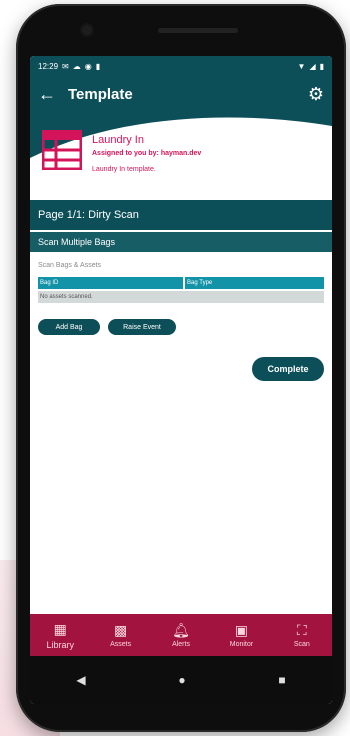 The height and width of the screenshot is (736, 350). Describe the element at coordinates (181, 94) in the screenshot. I see `app-bar: ← Template ⚙` at that location.